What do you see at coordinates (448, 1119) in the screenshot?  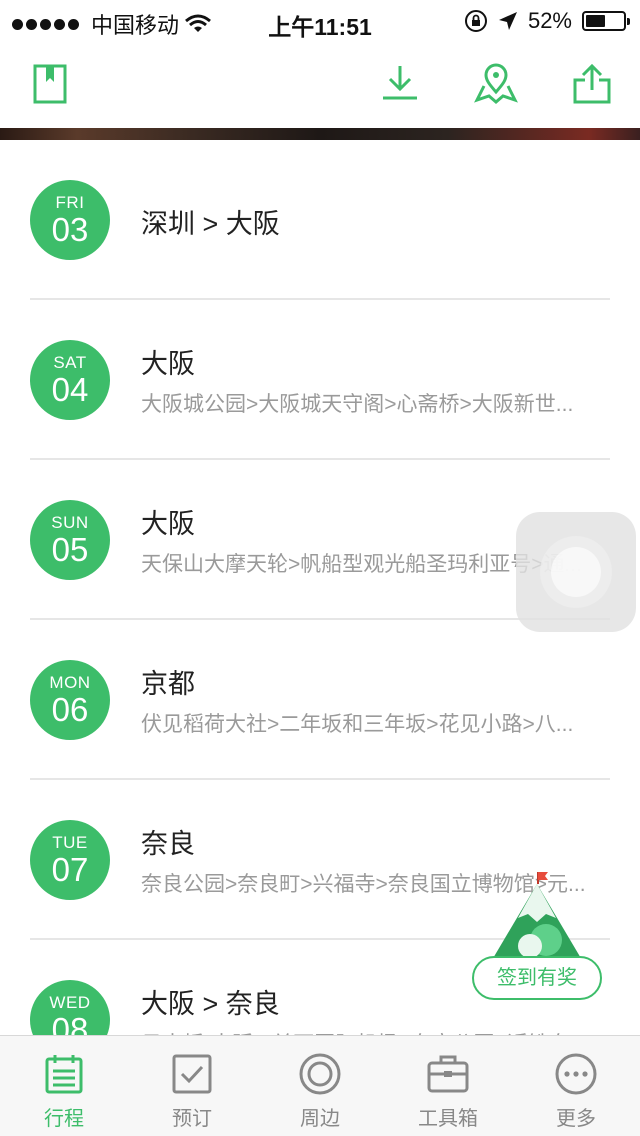 I see `tab-label: 工具箱` at bounding box center [448, 1119].